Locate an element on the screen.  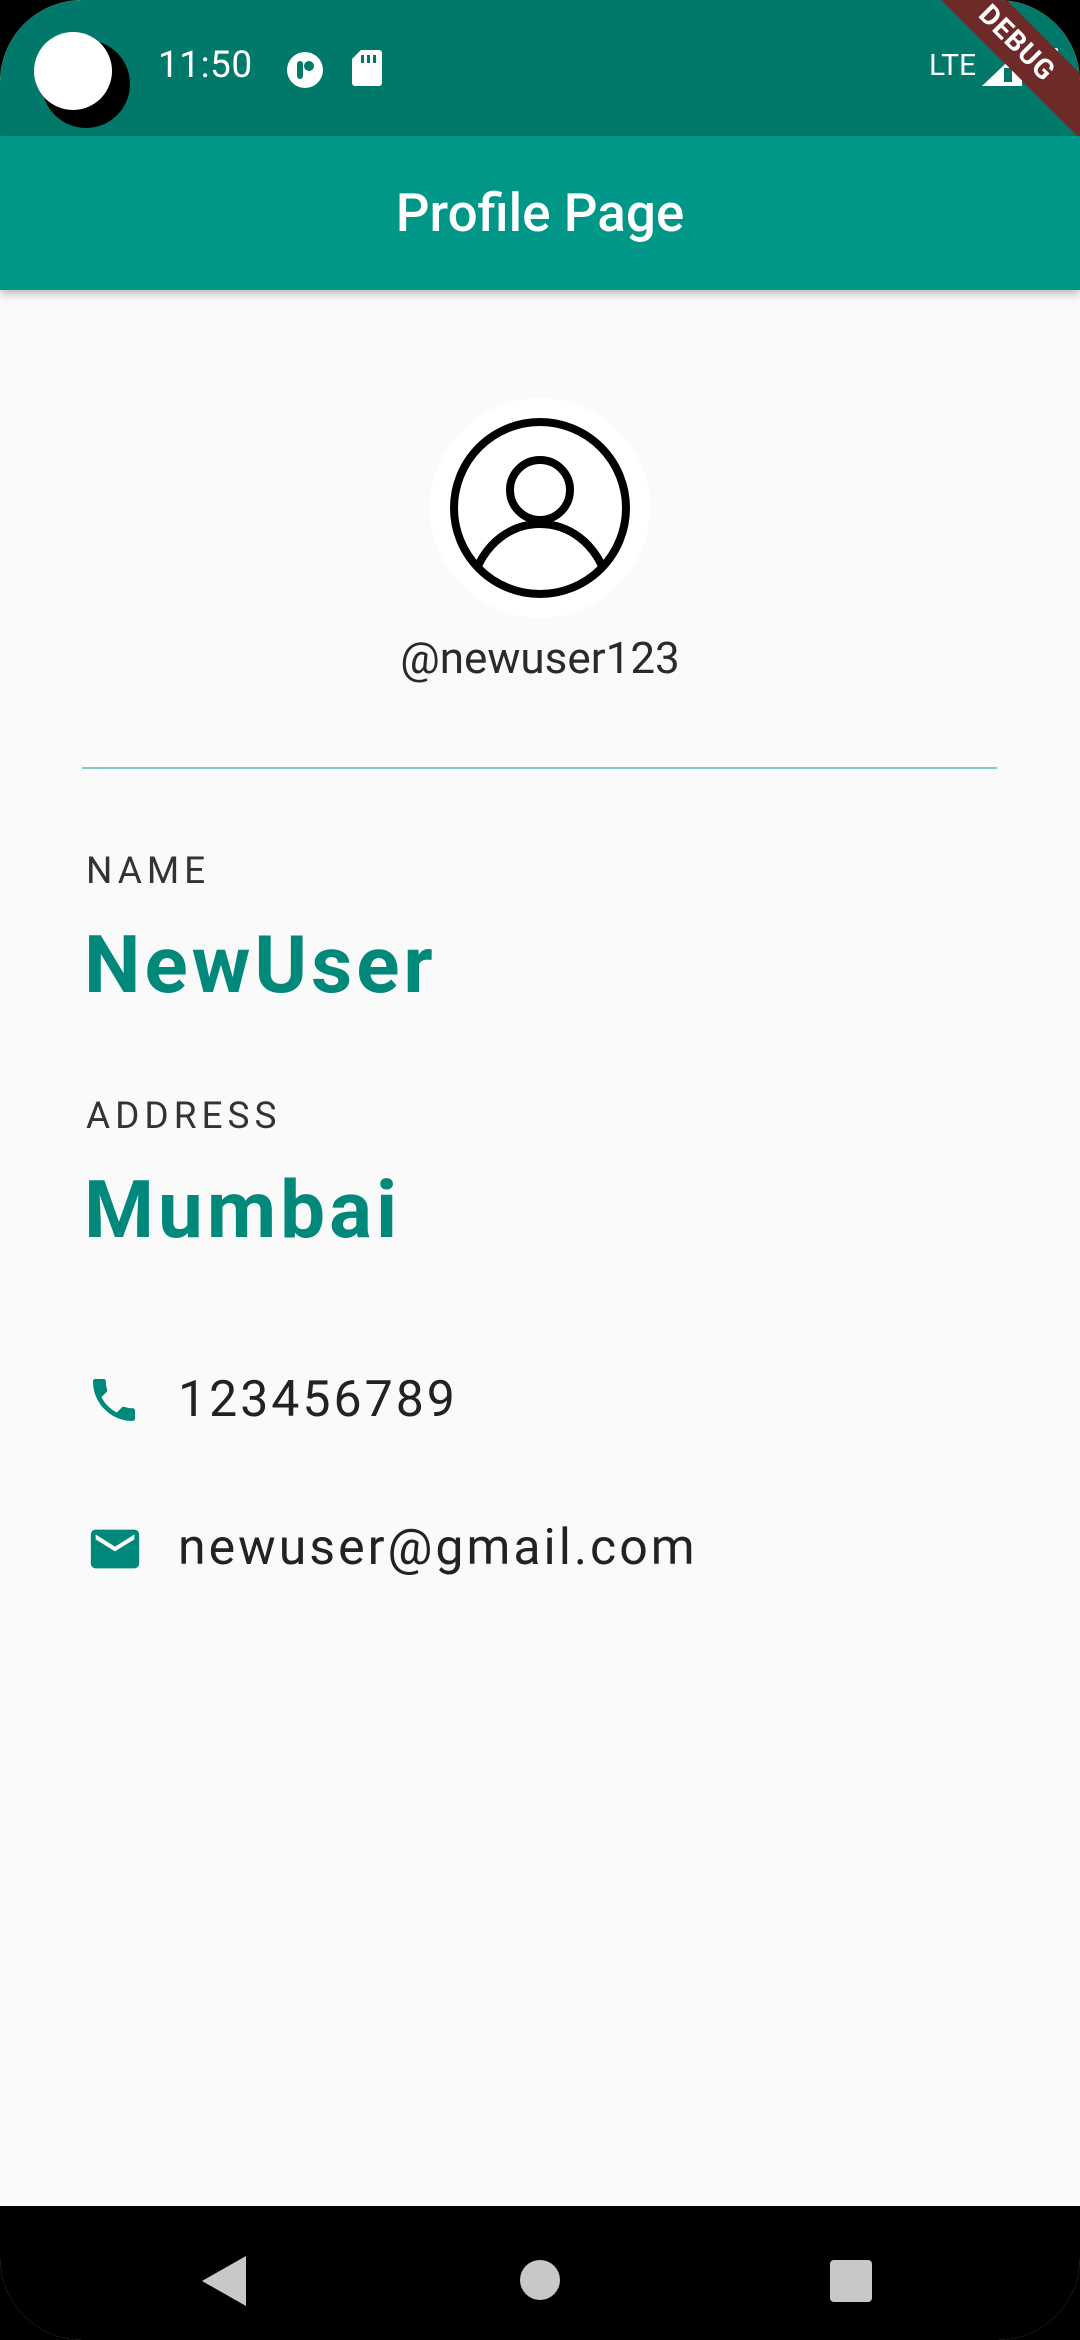
app-bar: Profile Page is located at coordinates (540, 213).